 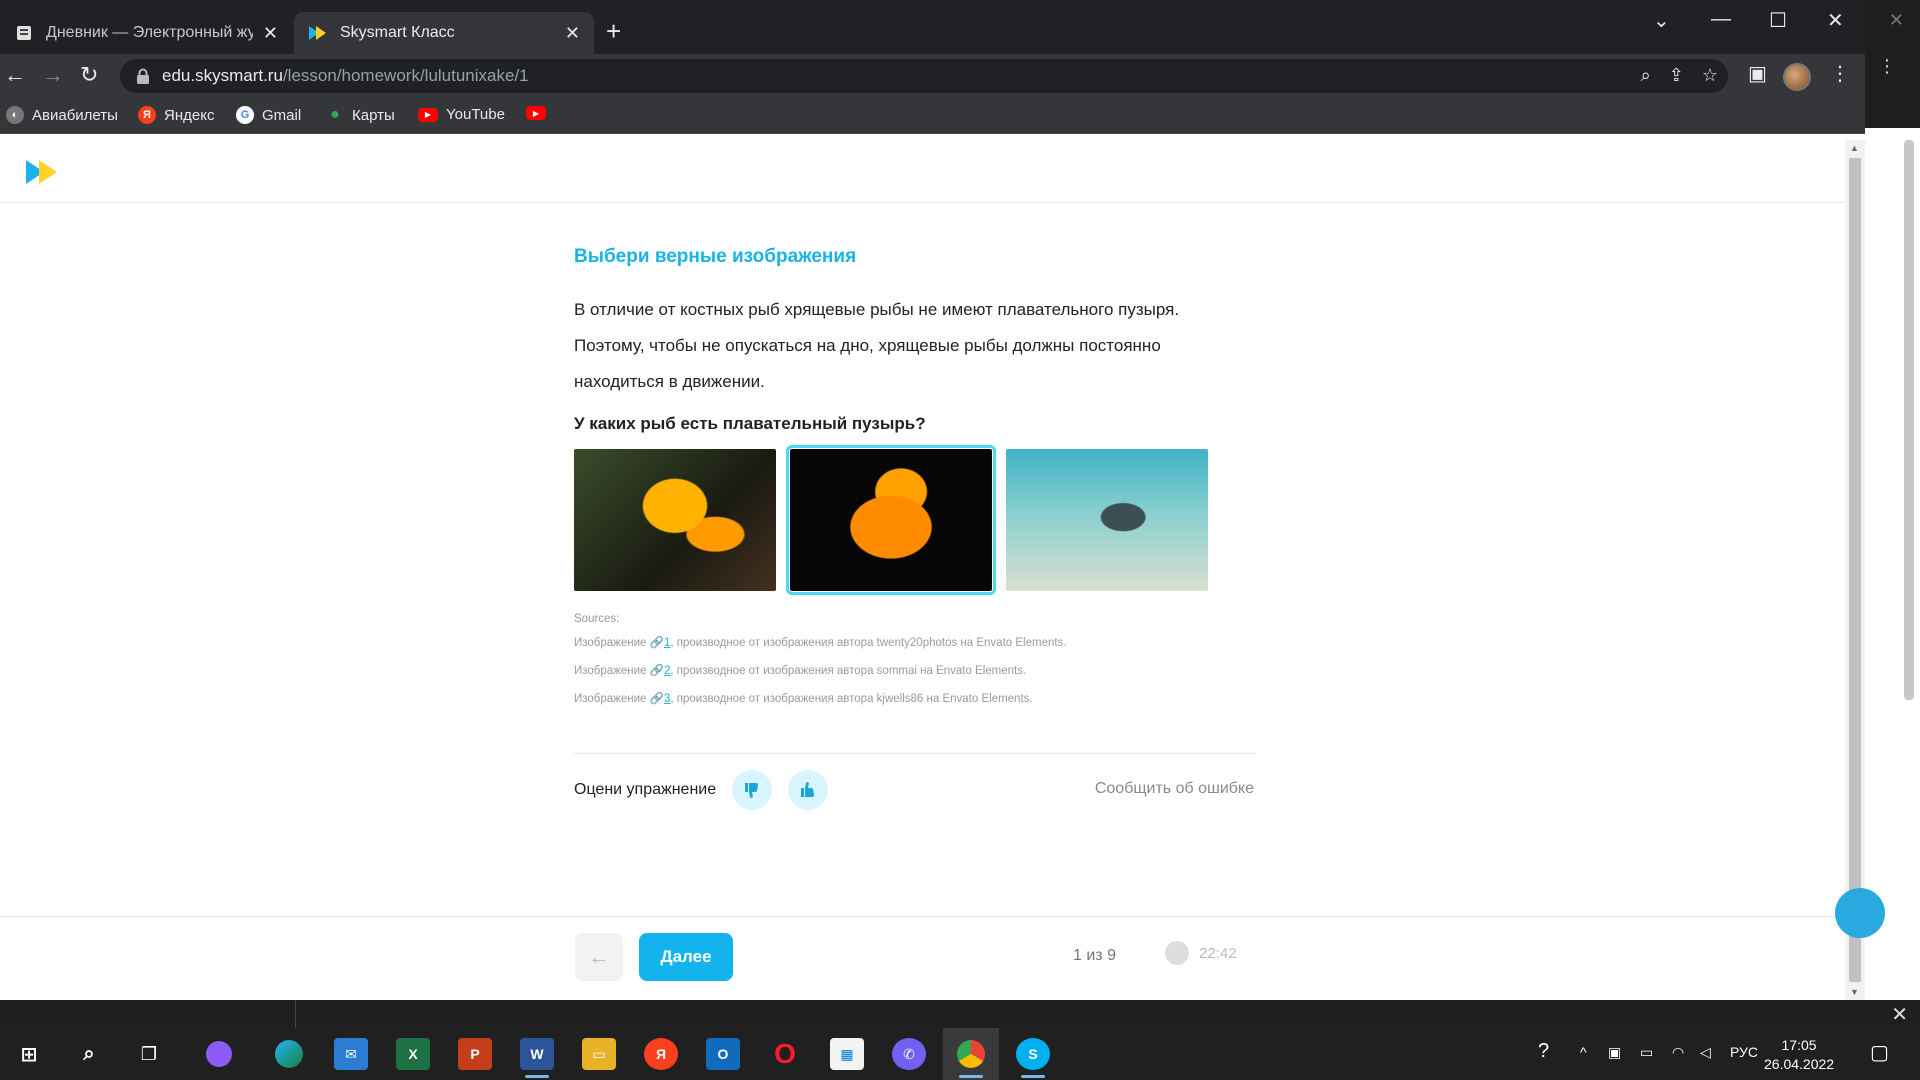 I want to click on scroll-down-icon: ▼, so click(x=1854, y=992).